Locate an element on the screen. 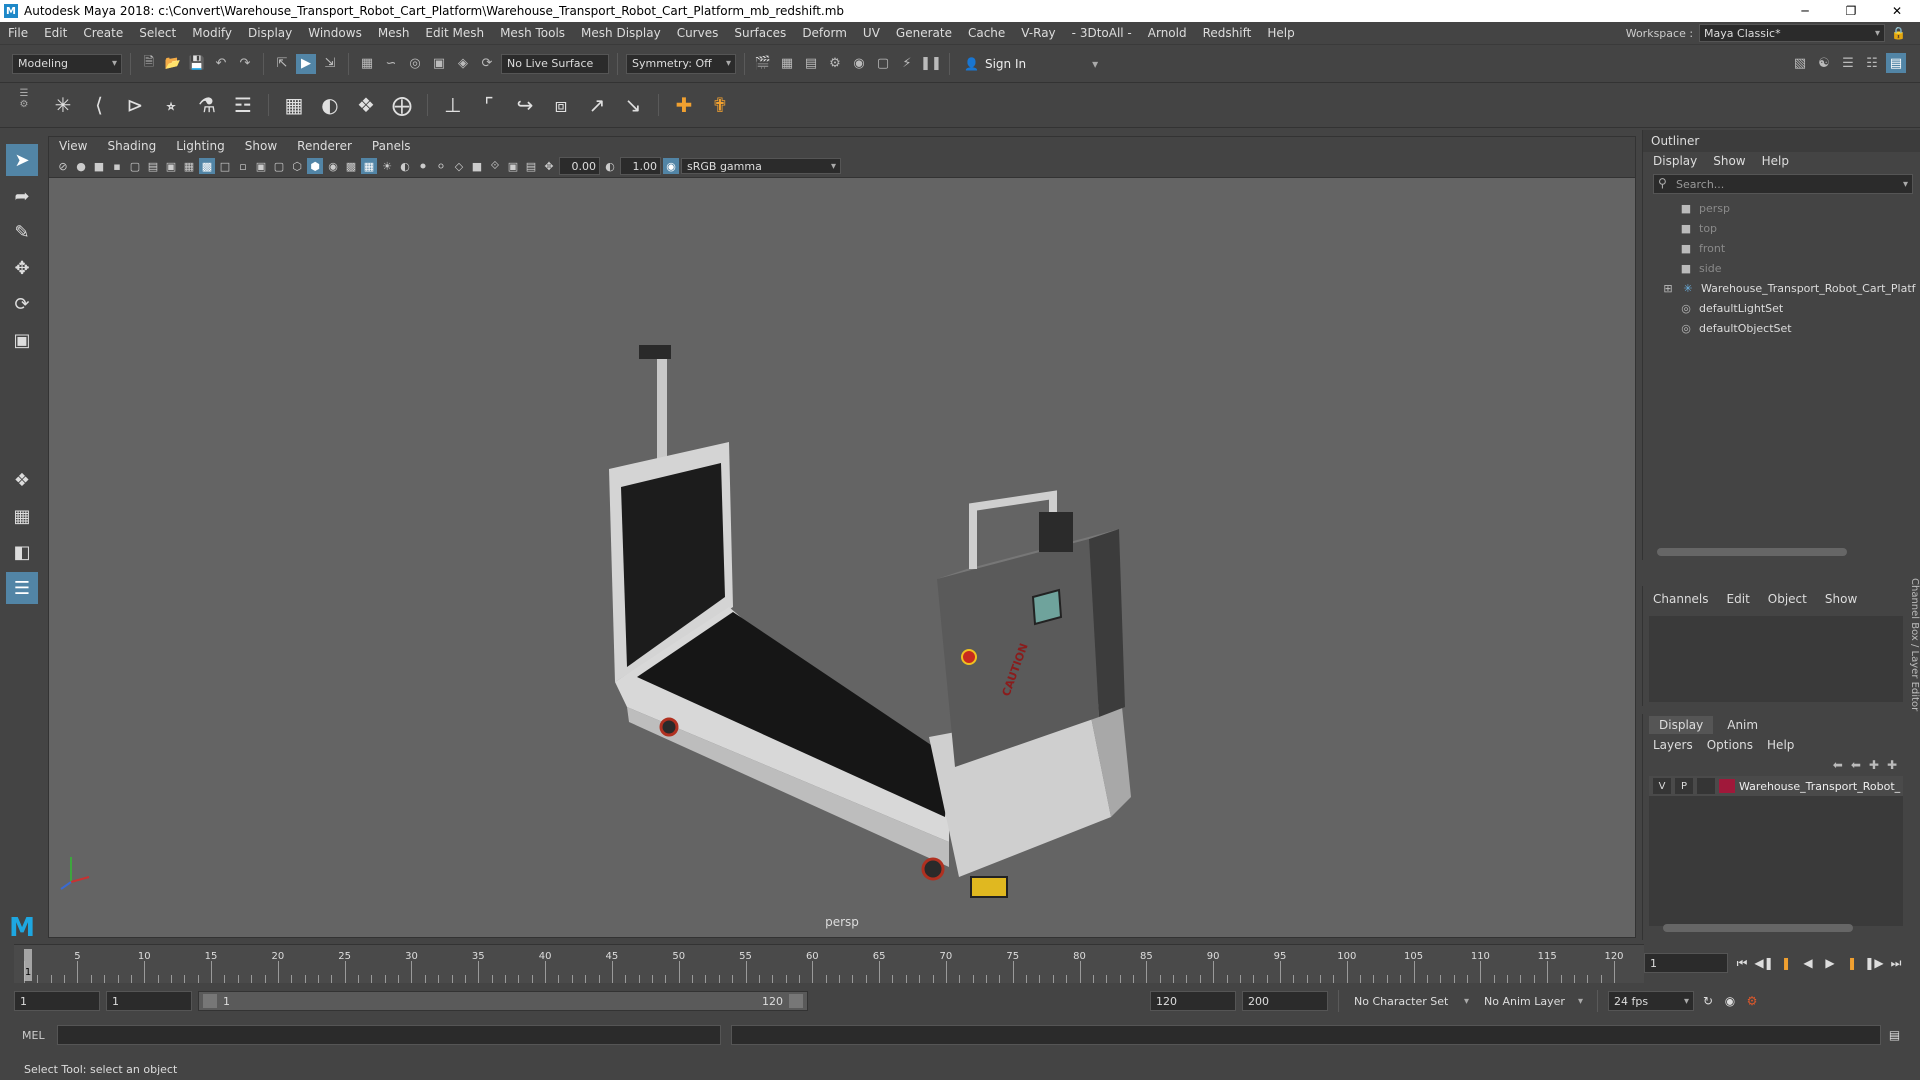 This screenshot has width=1920, height=1080. human-ik-icon: ☯ is located at coordinates (1824, 63).